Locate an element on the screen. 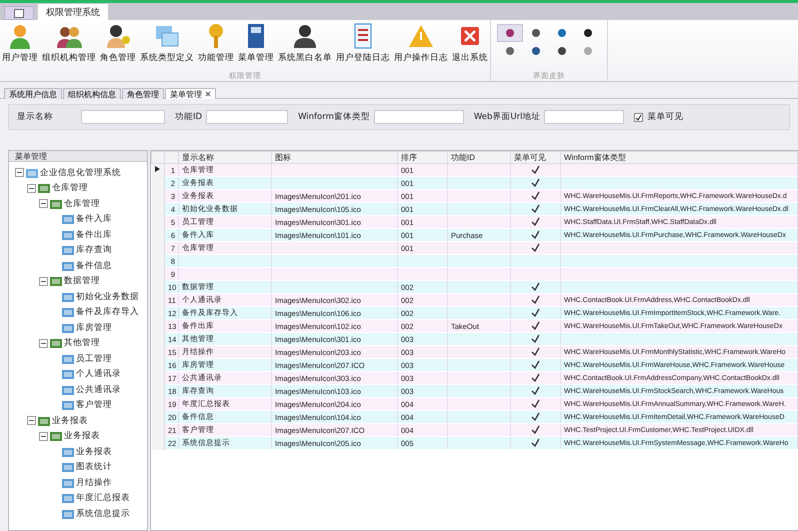  field-label: 显示名称 is located at coordinates (35, 117).